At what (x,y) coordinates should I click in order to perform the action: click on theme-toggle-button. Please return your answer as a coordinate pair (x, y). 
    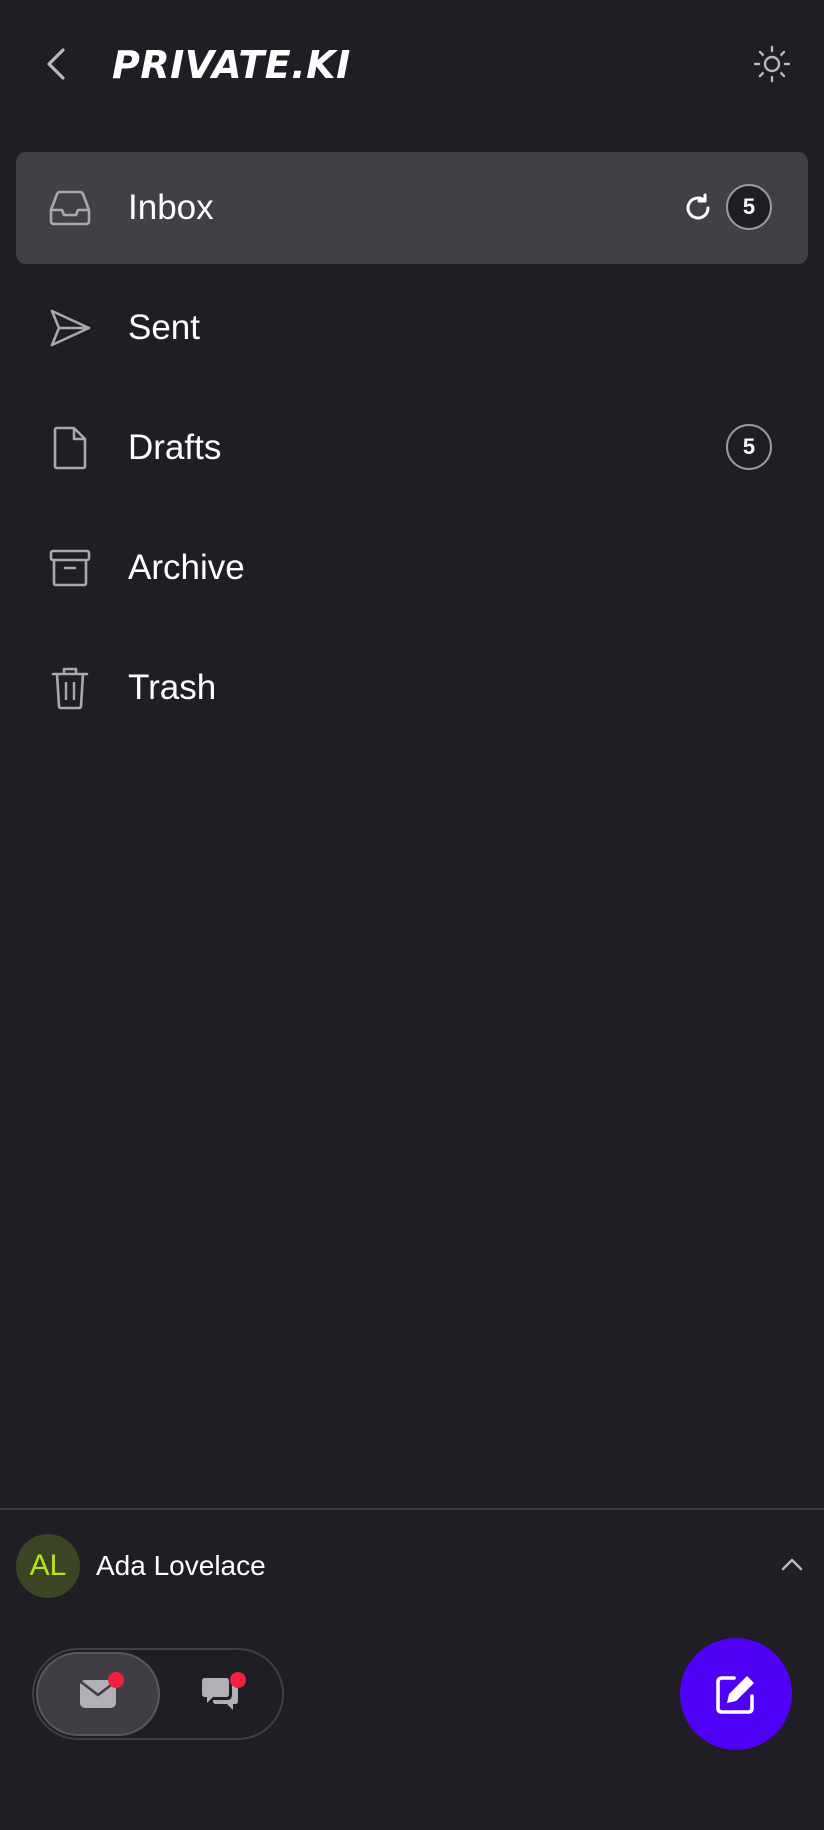
    Looking at the image, I should click on (772, 64).